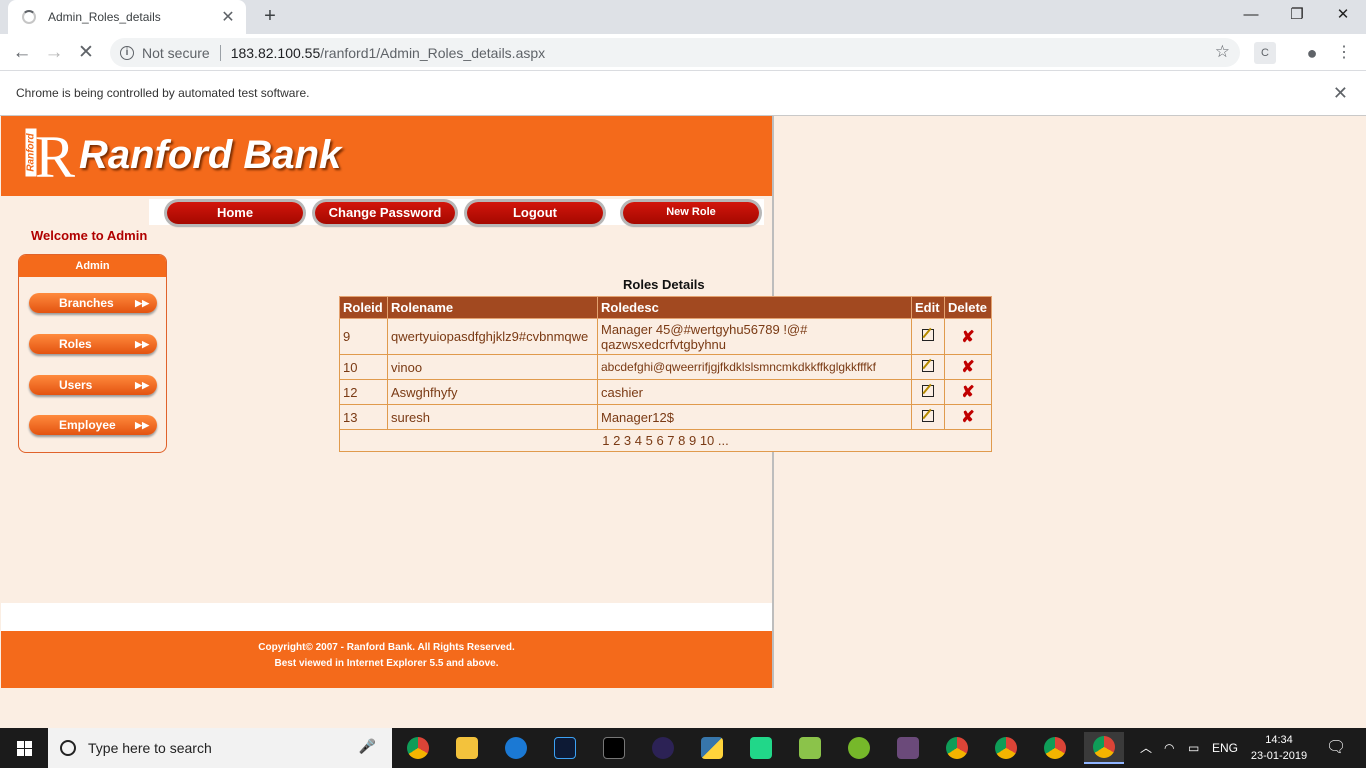  What do you see at coordinates (75, 344) in the screenshot?
I see `sidebar-item-label: Roles` at bounding box center [75, 344].